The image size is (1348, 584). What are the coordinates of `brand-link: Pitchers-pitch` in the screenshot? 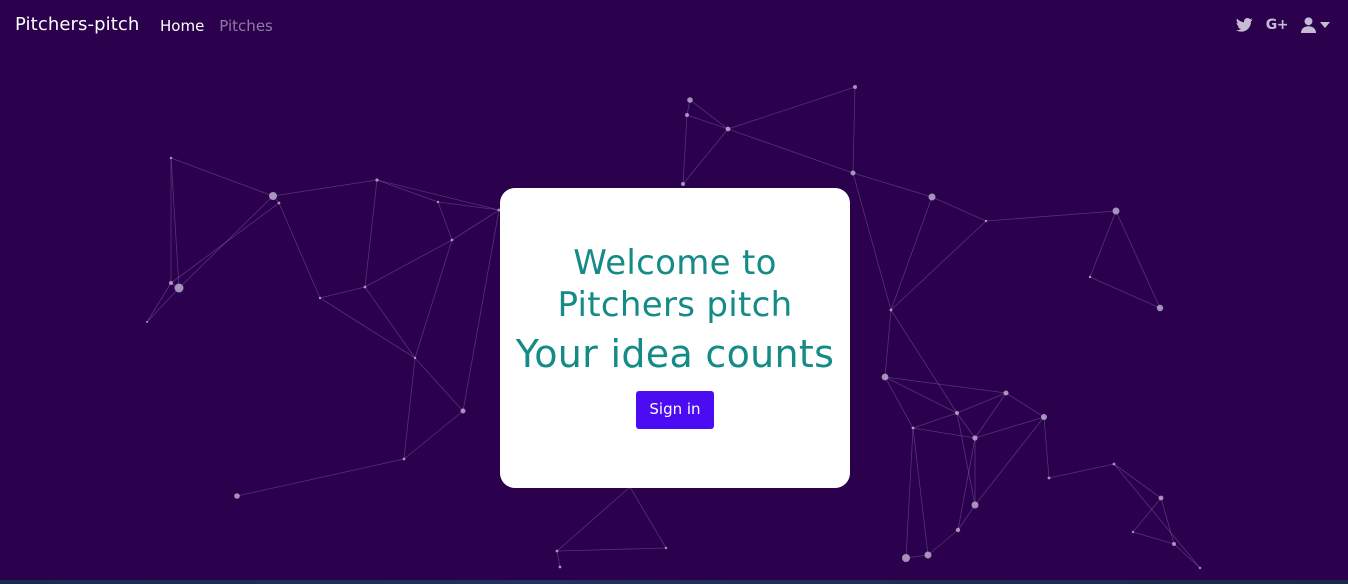 It's located at (77, 24).